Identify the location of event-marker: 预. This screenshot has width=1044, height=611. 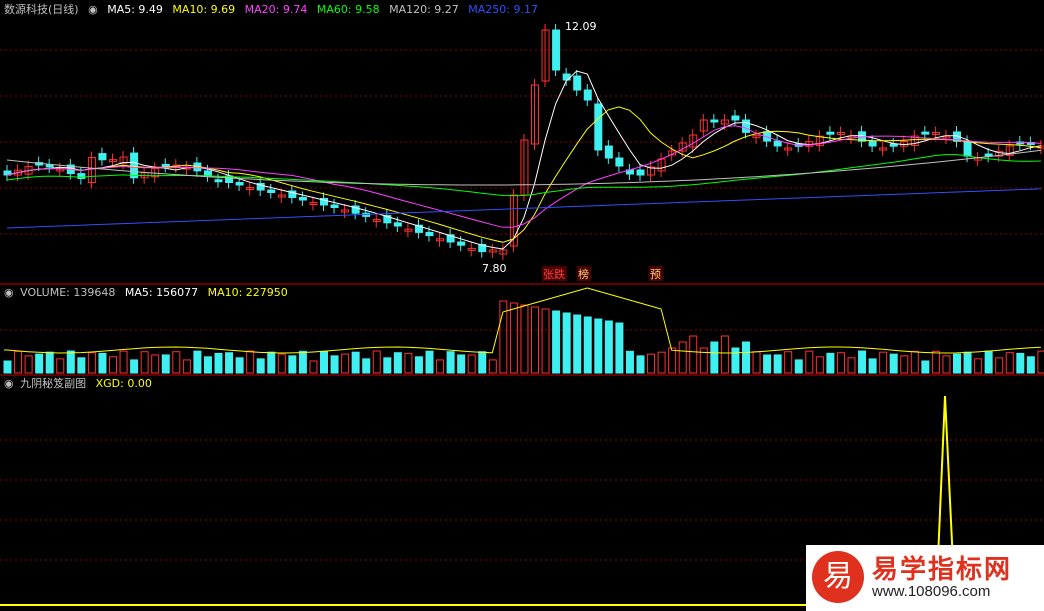
(655, 274).